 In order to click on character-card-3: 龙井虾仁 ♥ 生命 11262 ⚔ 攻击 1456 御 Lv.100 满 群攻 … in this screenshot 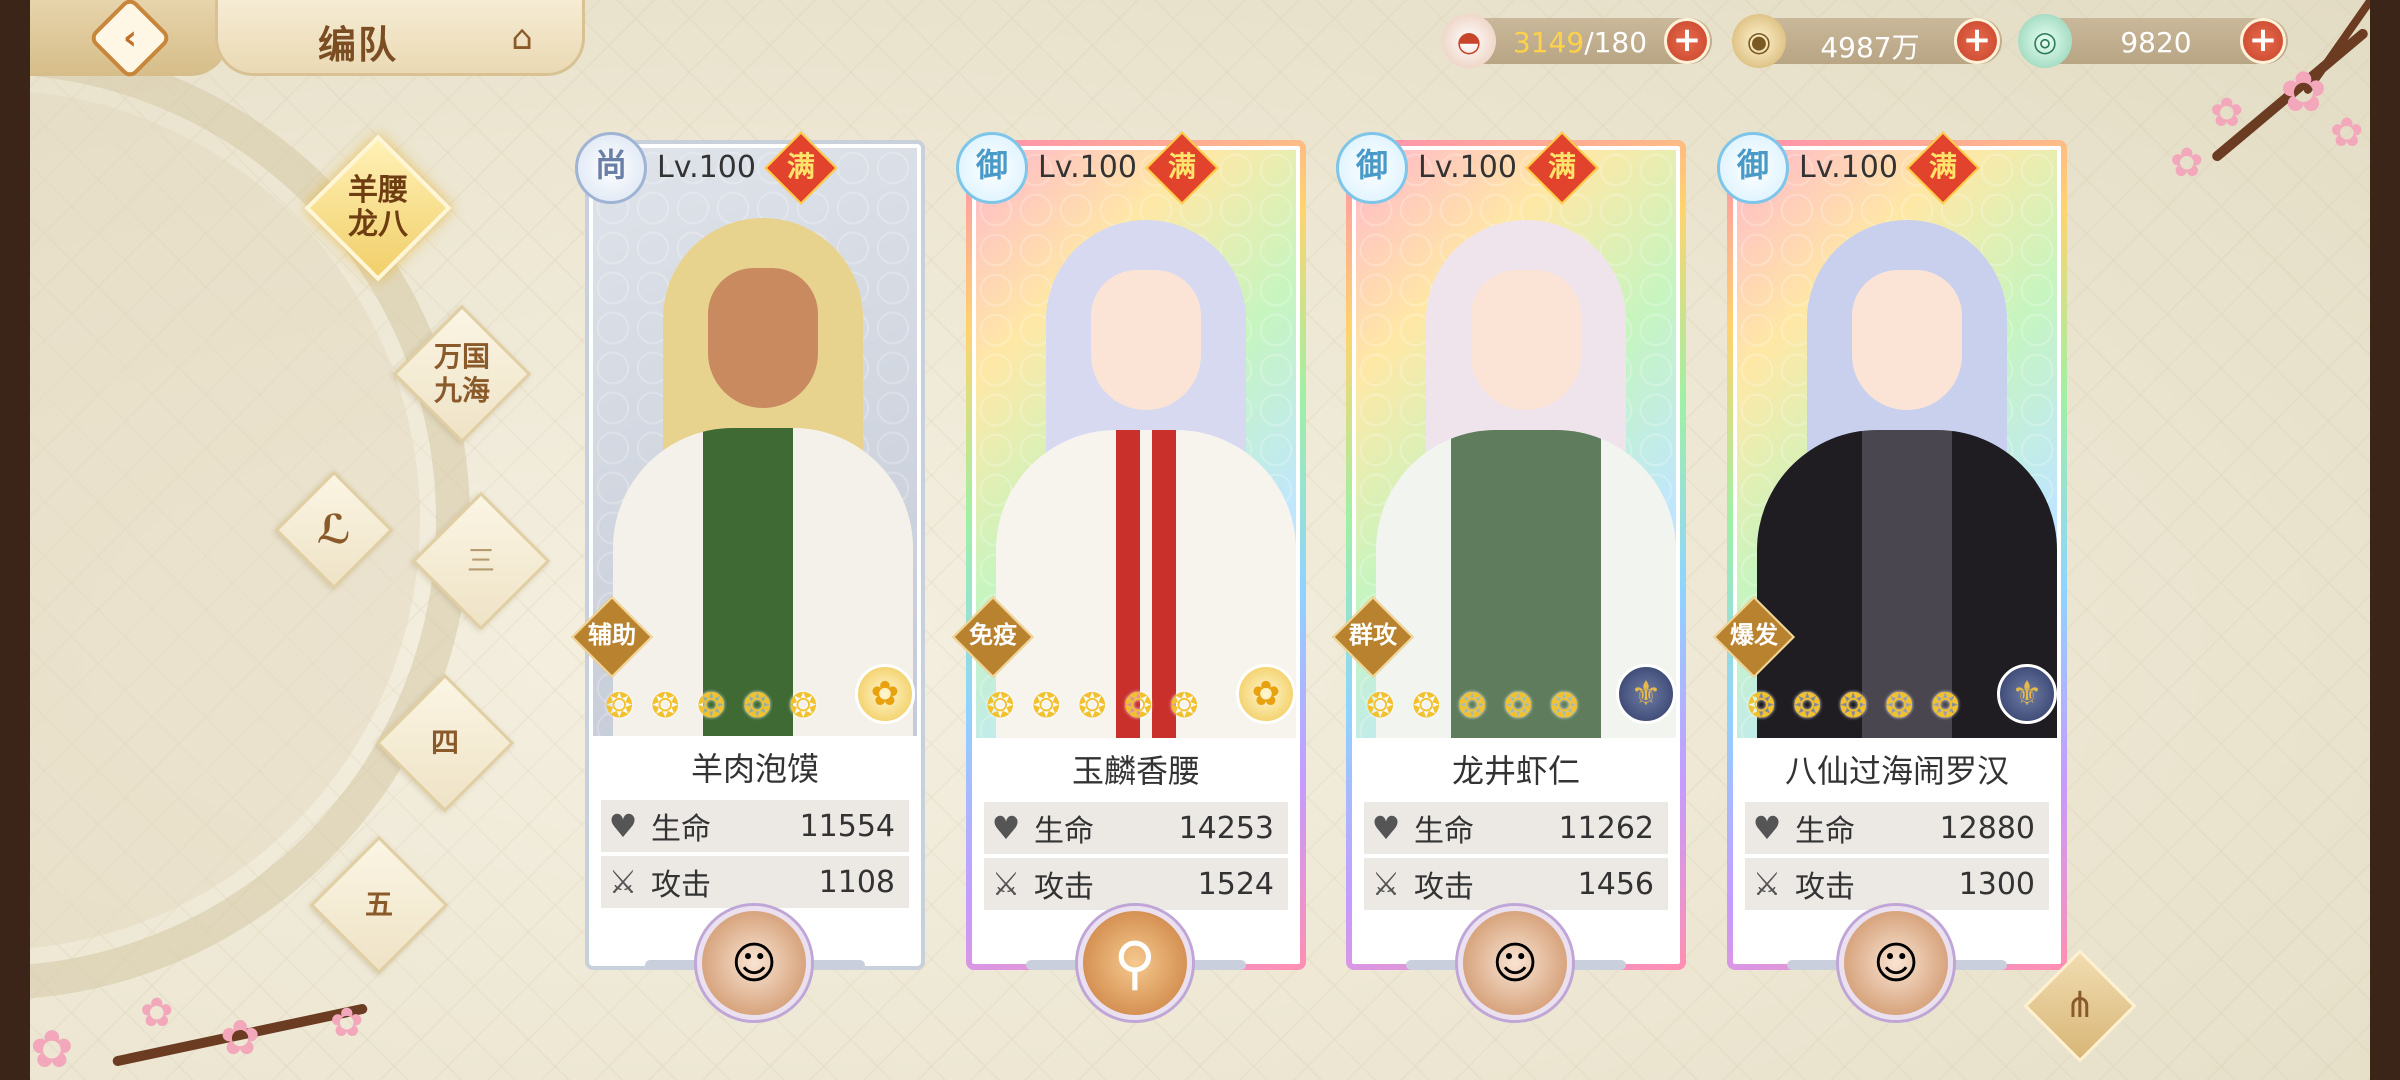, I will do `click(1508, 575)`.